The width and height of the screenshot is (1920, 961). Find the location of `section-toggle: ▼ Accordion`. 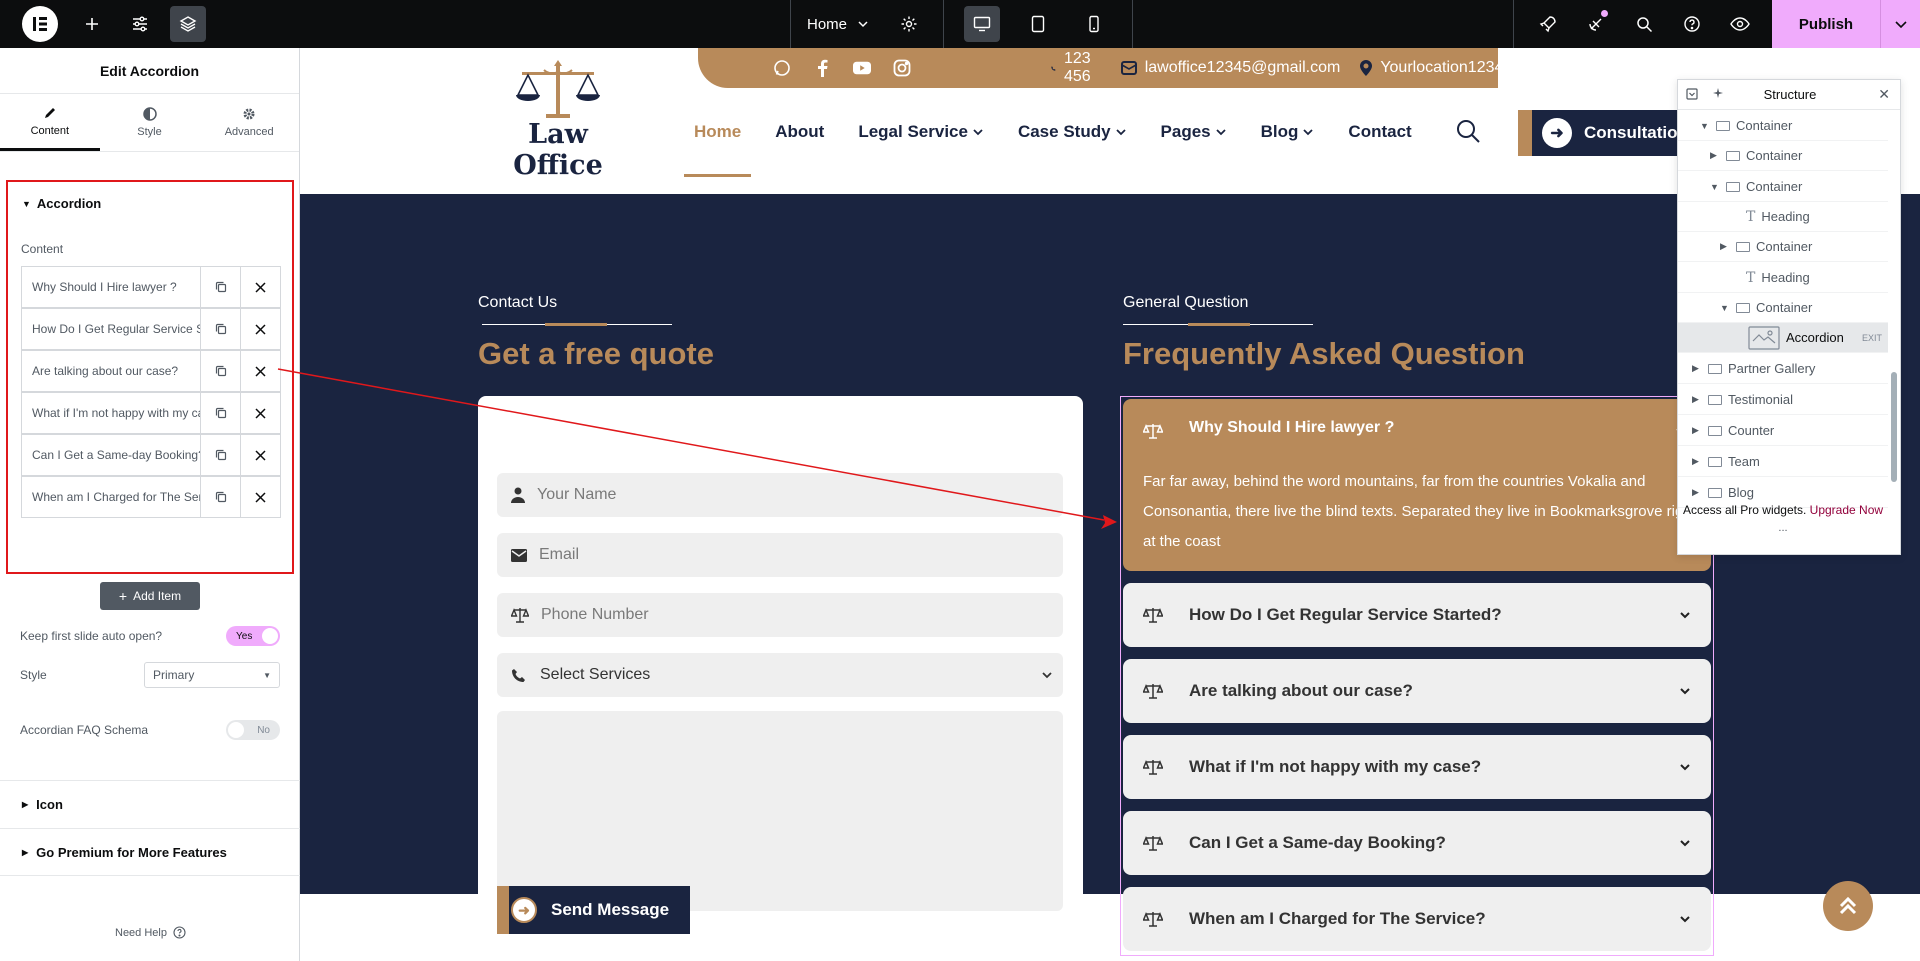

section-toggle: ▼ Accordion is located at coordinates (61, 203).